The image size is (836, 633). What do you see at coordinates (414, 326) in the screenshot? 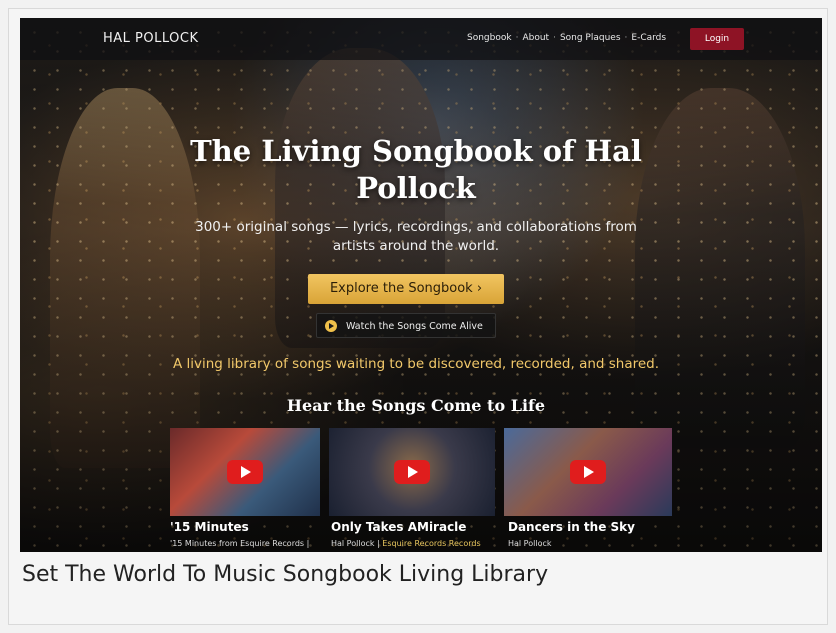
I see `watch-songs-label: Watch the Songs Come Alive` at bounding box center [414, 326].